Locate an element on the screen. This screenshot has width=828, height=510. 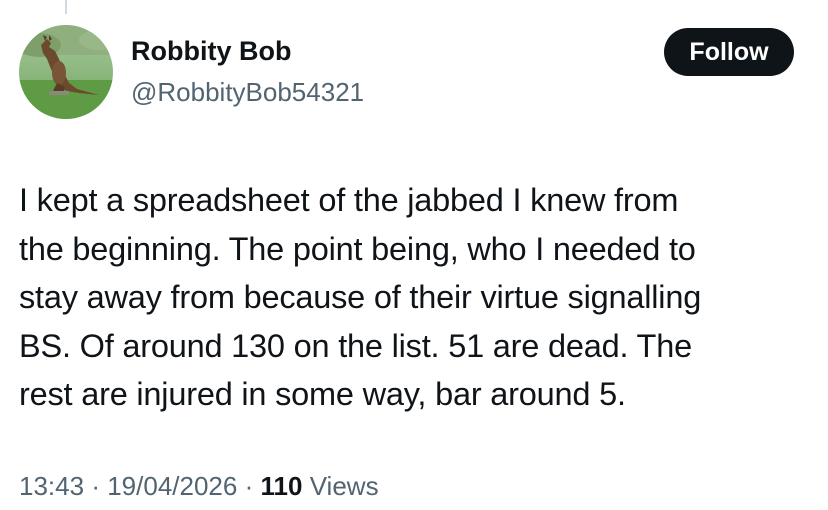
thread-connector-line is located at coordinates (66, 7).